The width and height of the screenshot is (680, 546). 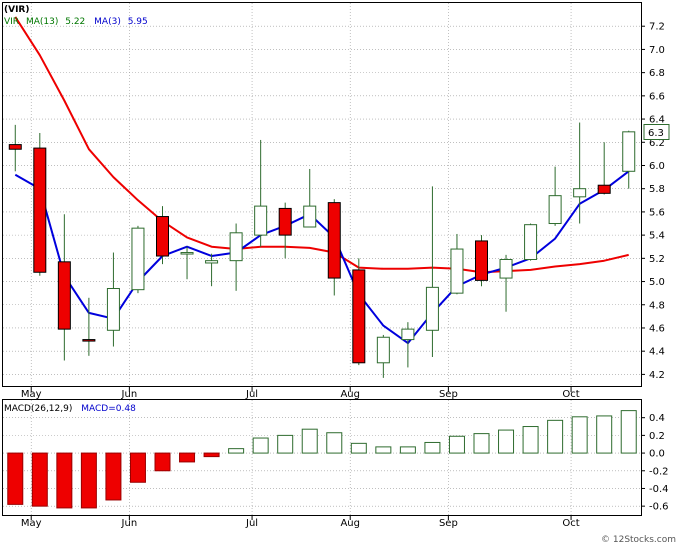 What do you see at coordinates (129, 394) in the screenshot?
I see `month-label: Jun` at bounding box center [129, 394].